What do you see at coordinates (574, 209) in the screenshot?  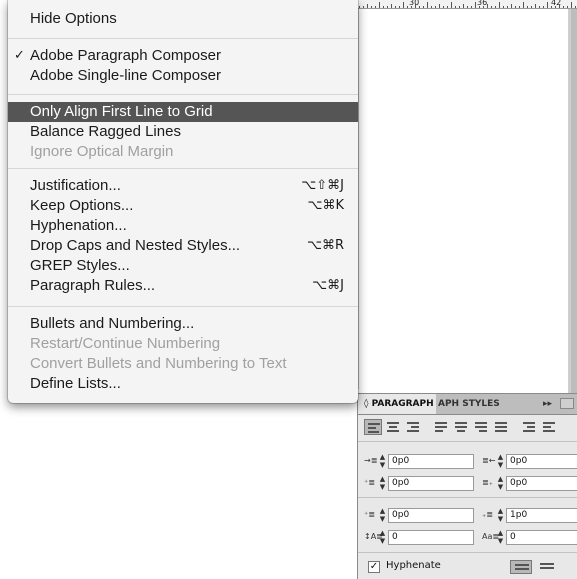 I see `pasteboard-strip` at bounding box center [574, 209].